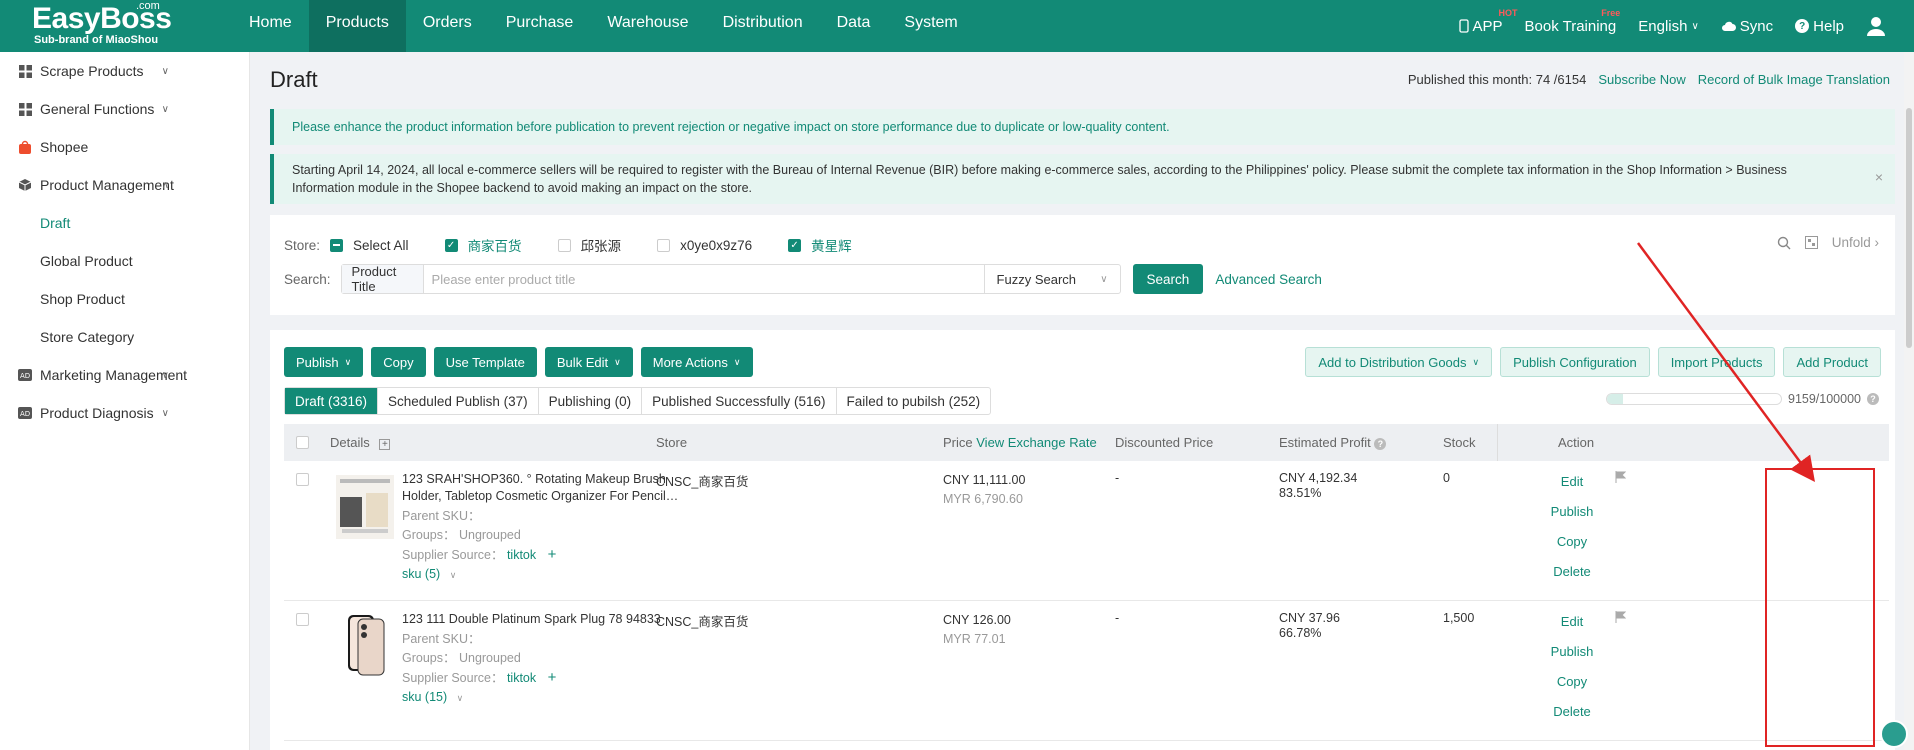  I want to click on more-actions-dropdown-button: More Actions ∨, so click(696, 362).